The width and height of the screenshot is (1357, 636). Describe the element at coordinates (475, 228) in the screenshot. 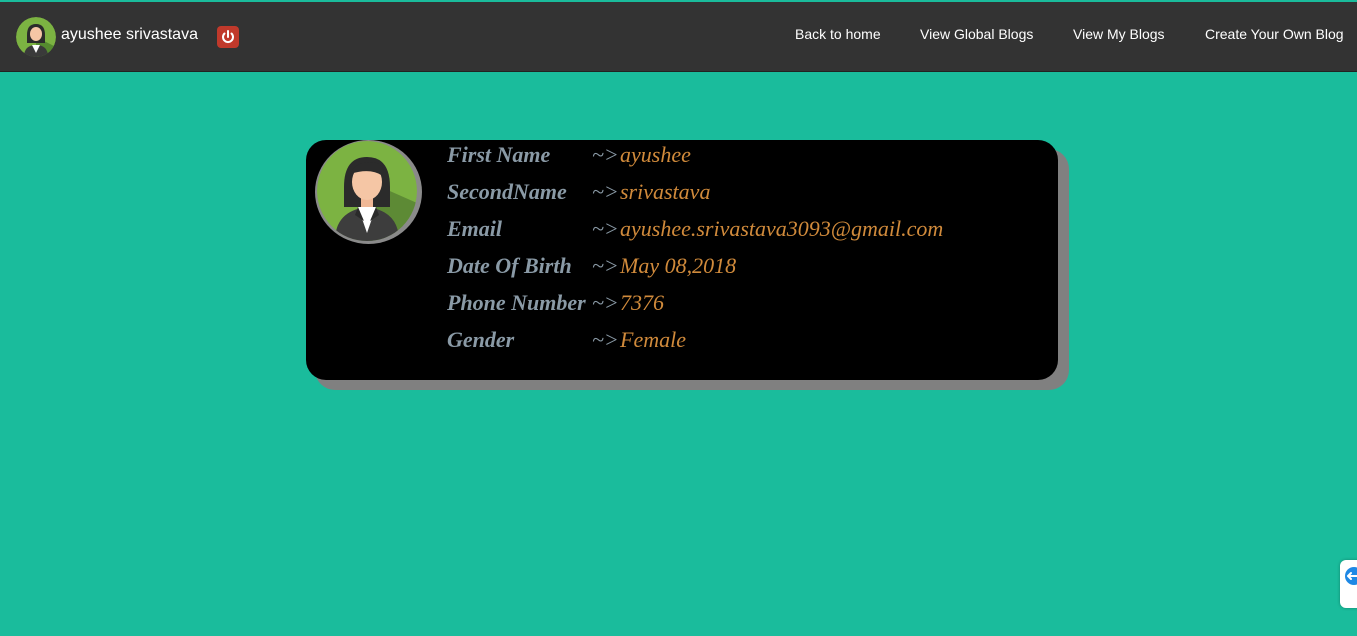

I see `field-label: Email` at that location.